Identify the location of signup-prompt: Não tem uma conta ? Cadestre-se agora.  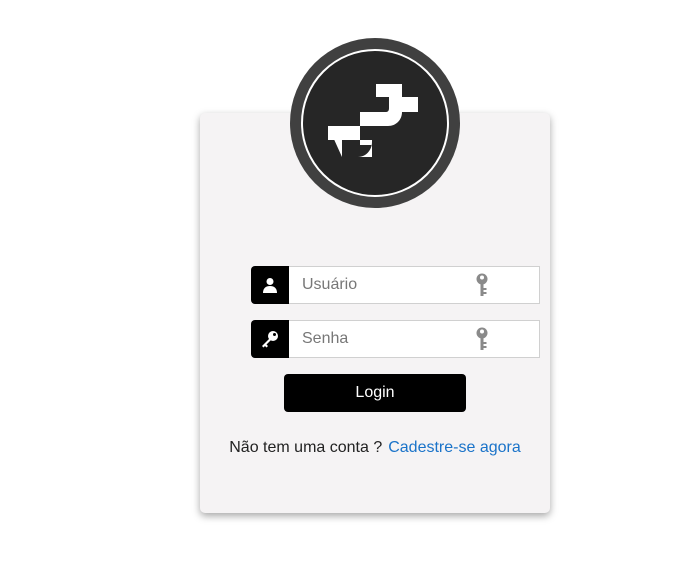
(375, 448).